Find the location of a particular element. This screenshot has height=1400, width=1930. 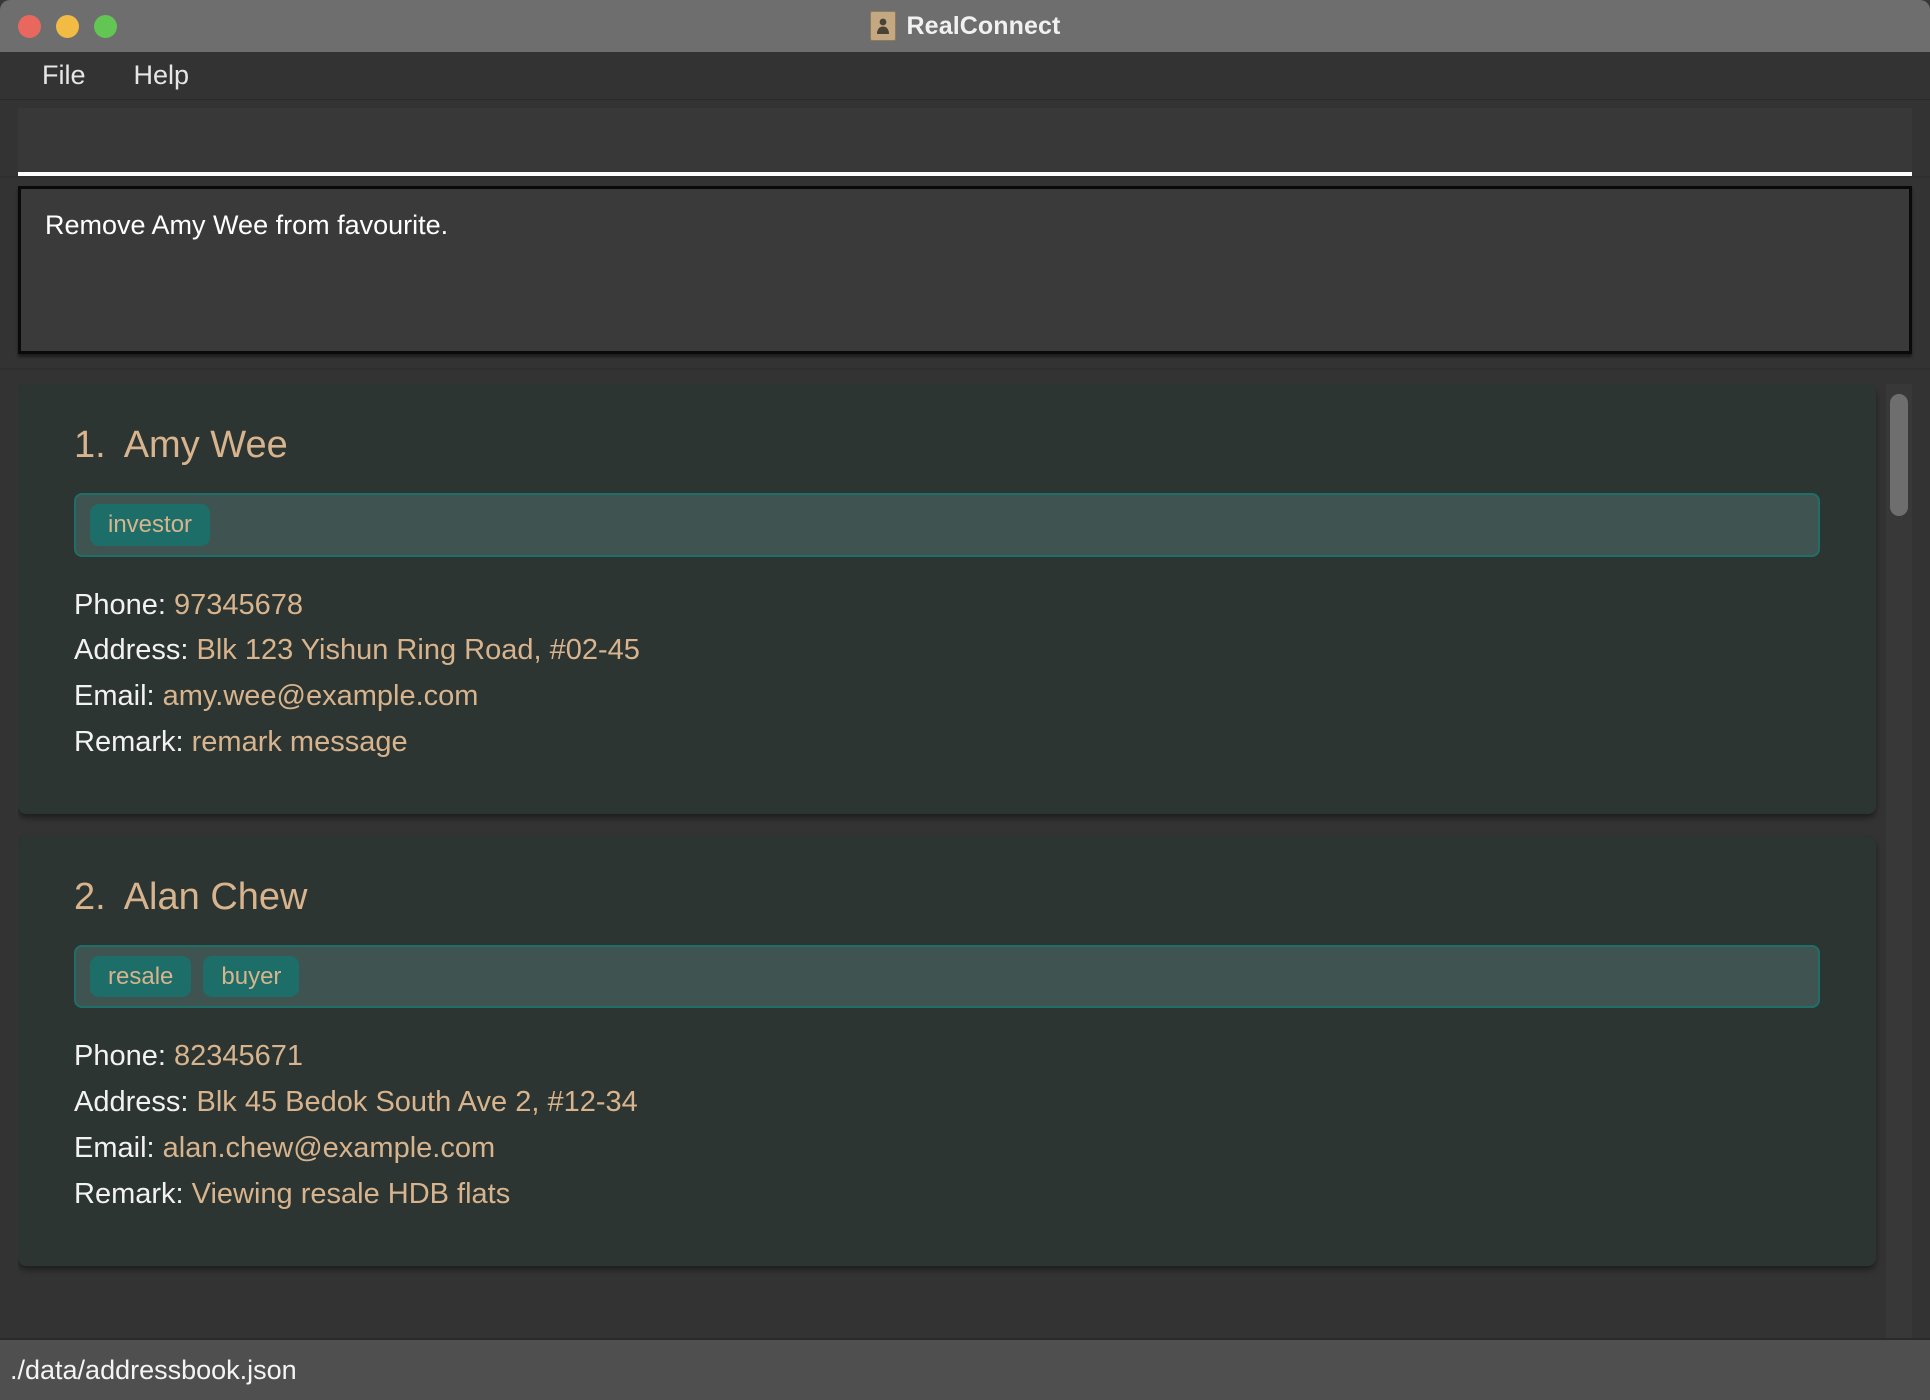

person-list-scrollbar is located at coordinates (1899, 861).